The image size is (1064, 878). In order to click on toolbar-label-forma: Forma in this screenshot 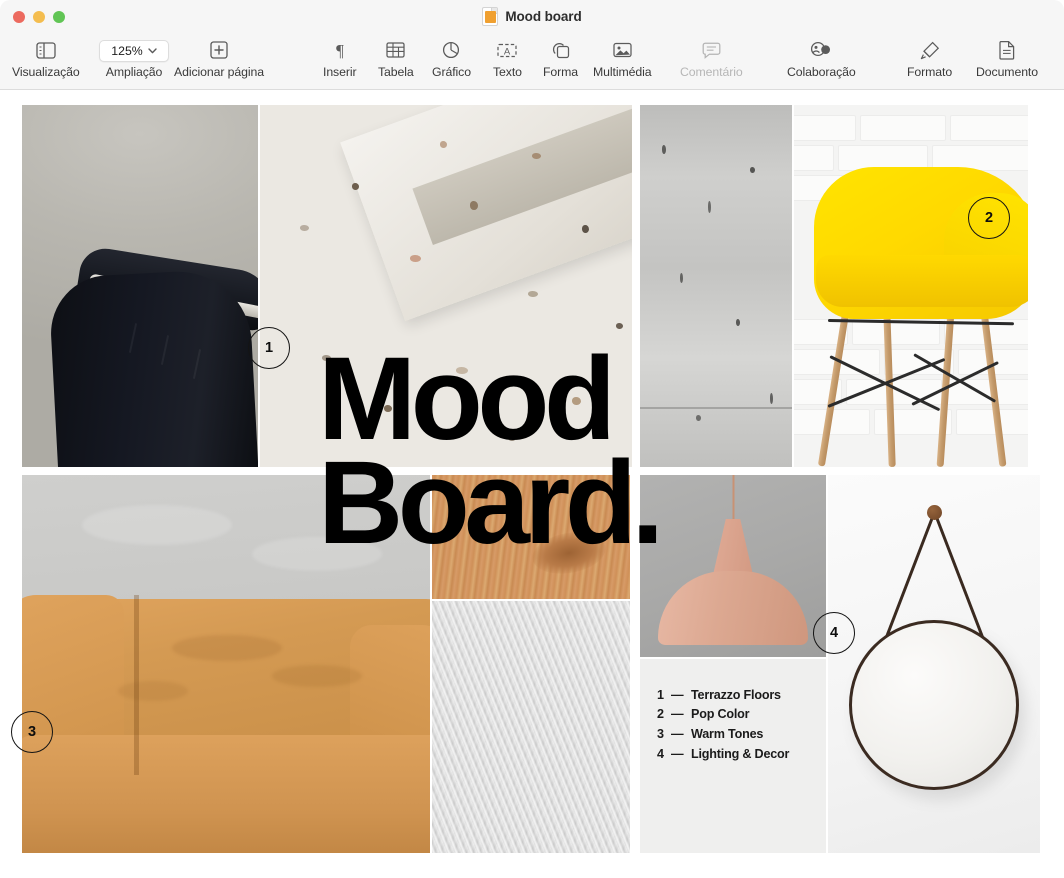, I will do `click(561, 72)`.